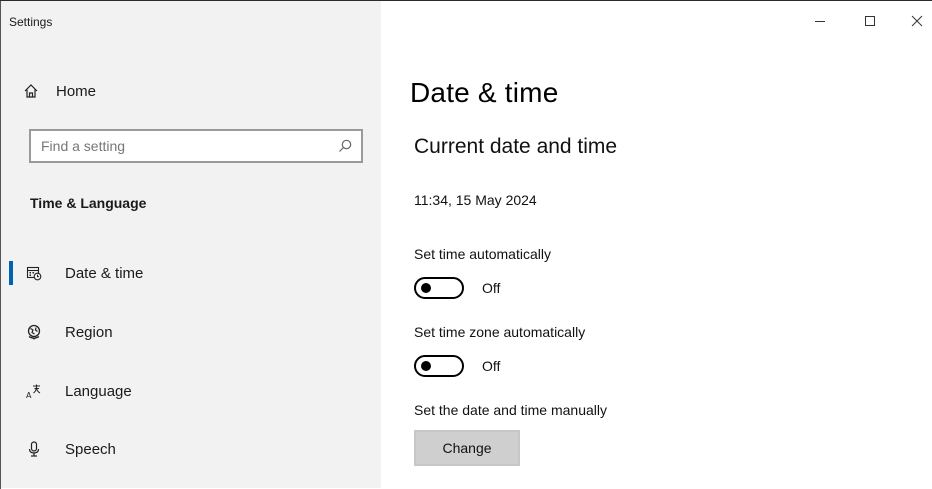 This screenshot has height=489, width=932. Describe the element at coordinates (34, 332) in the screenshot. I see `globe-icon` at that location.